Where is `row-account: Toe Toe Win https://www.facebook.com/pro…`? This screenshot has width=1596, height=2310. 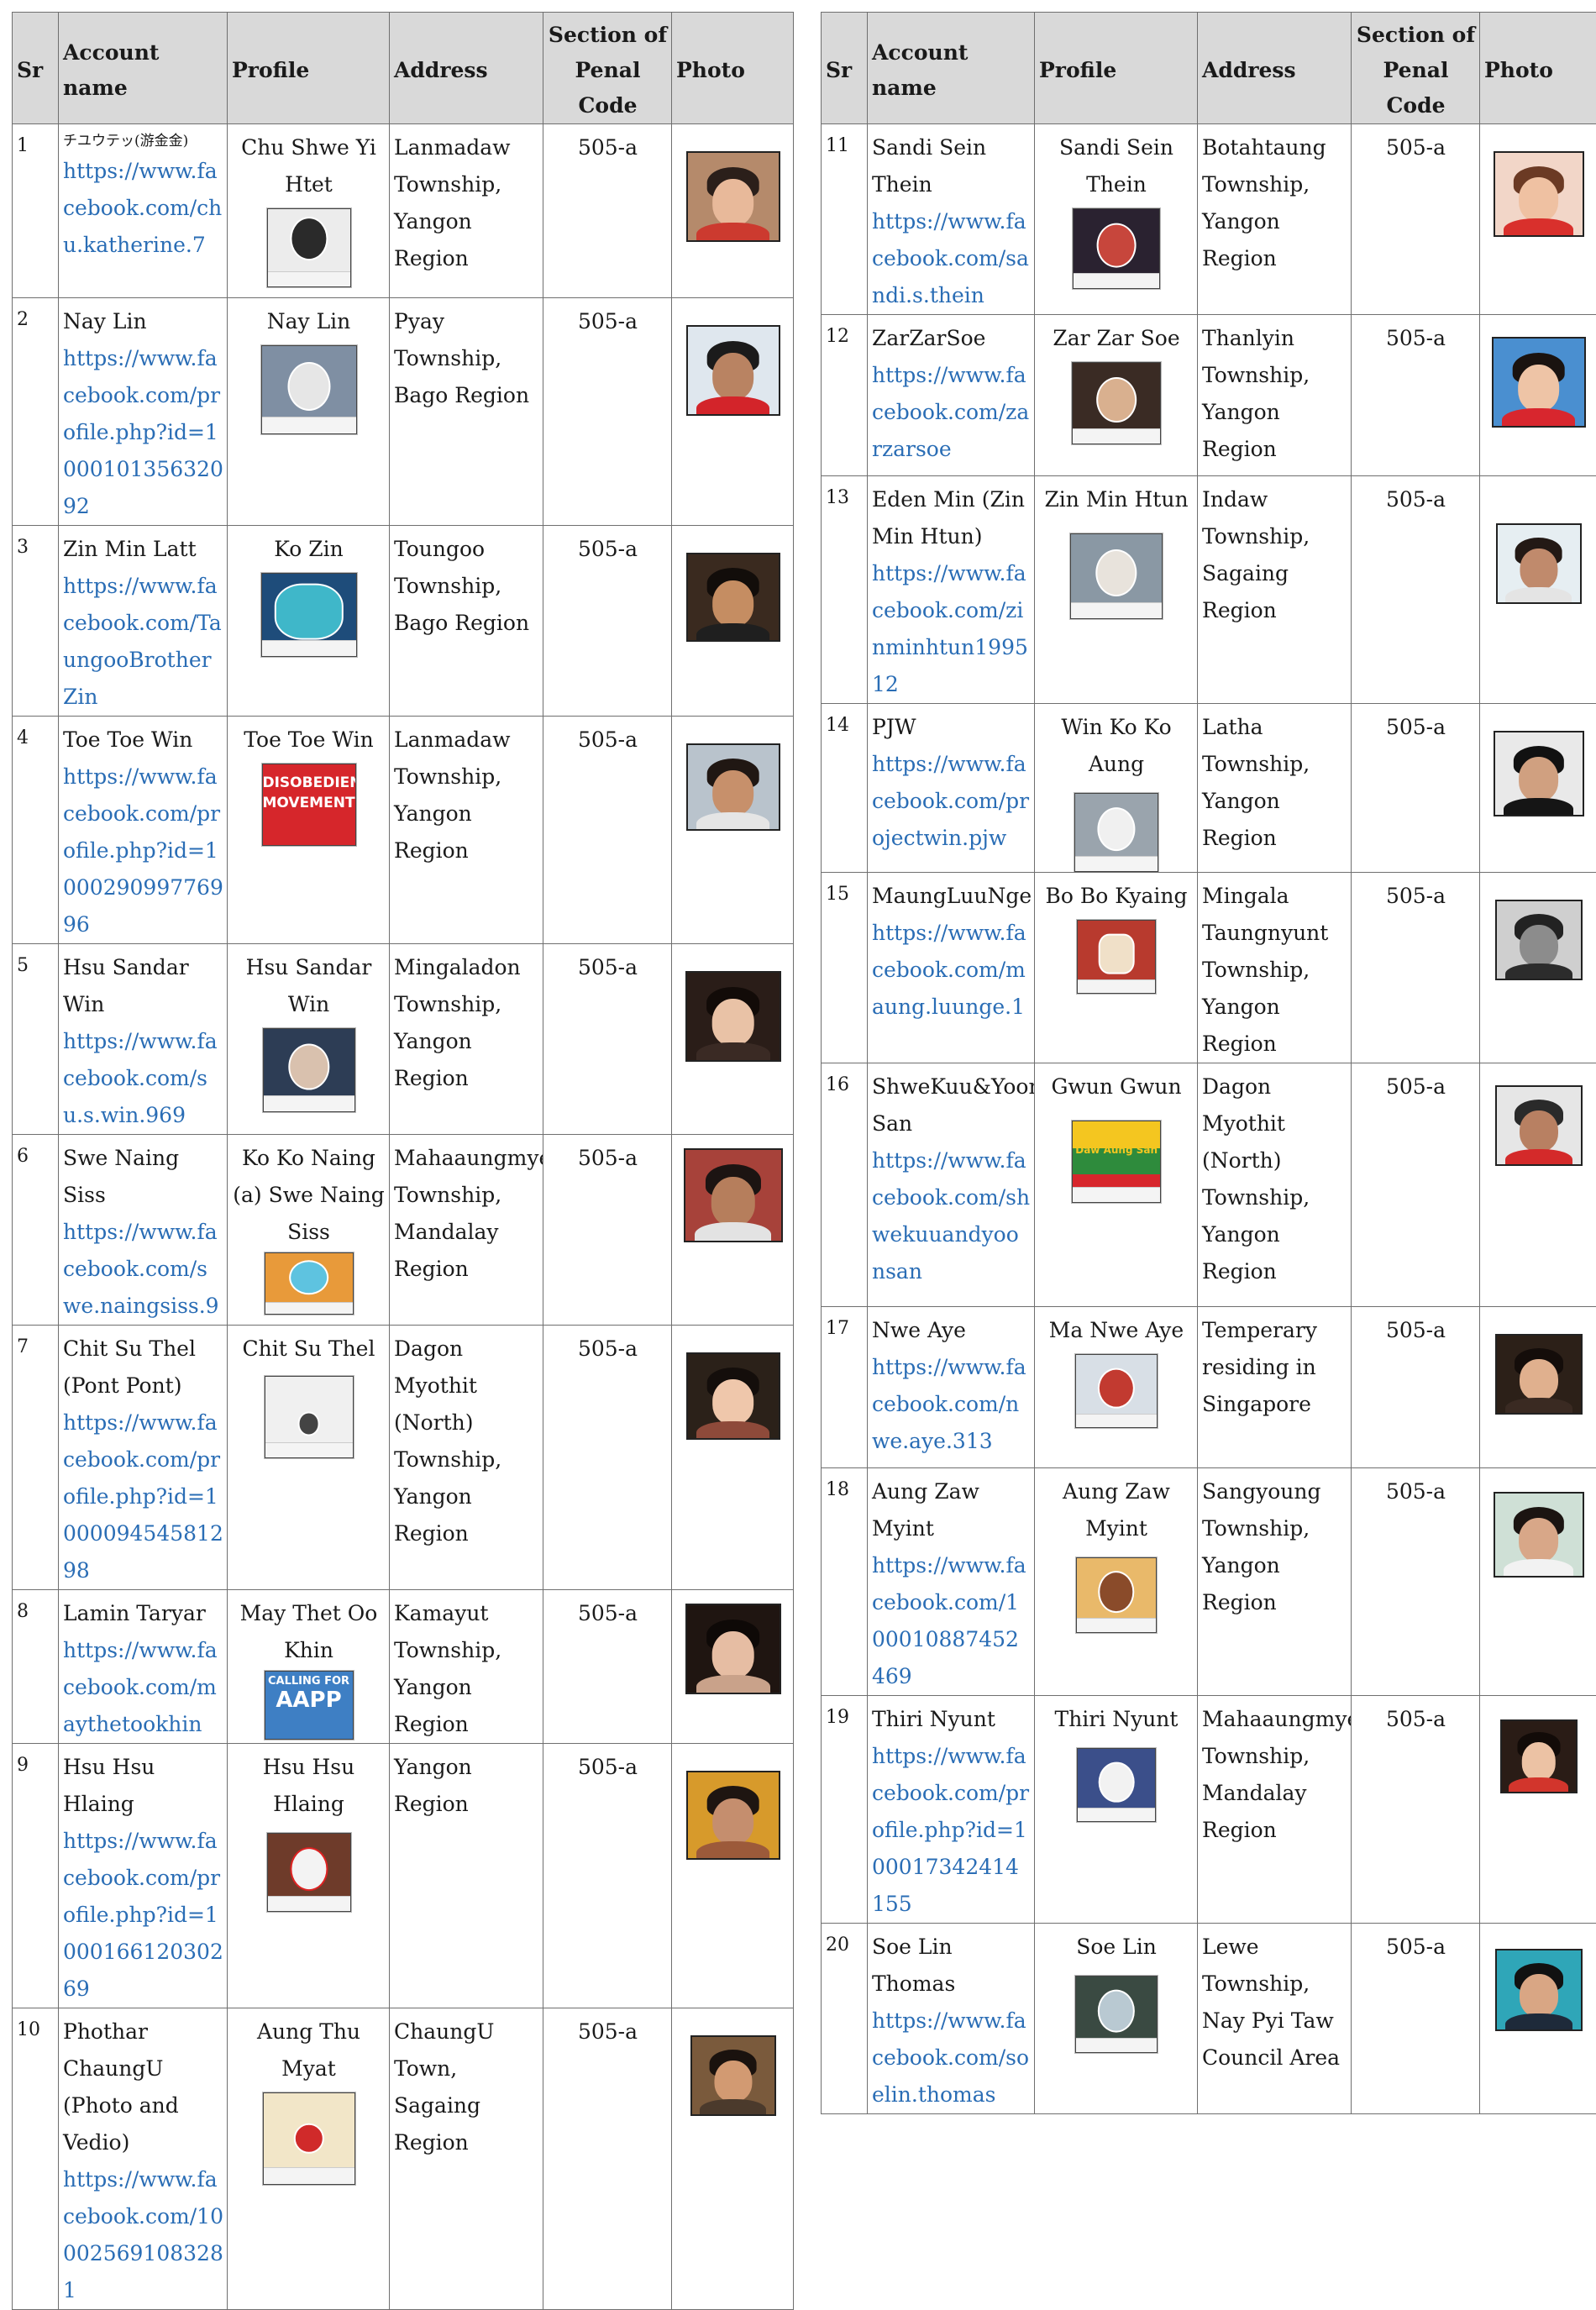
row-account: Toe Toe Win https://www.facebook.com/pro… is located at coordinates (143, 830).